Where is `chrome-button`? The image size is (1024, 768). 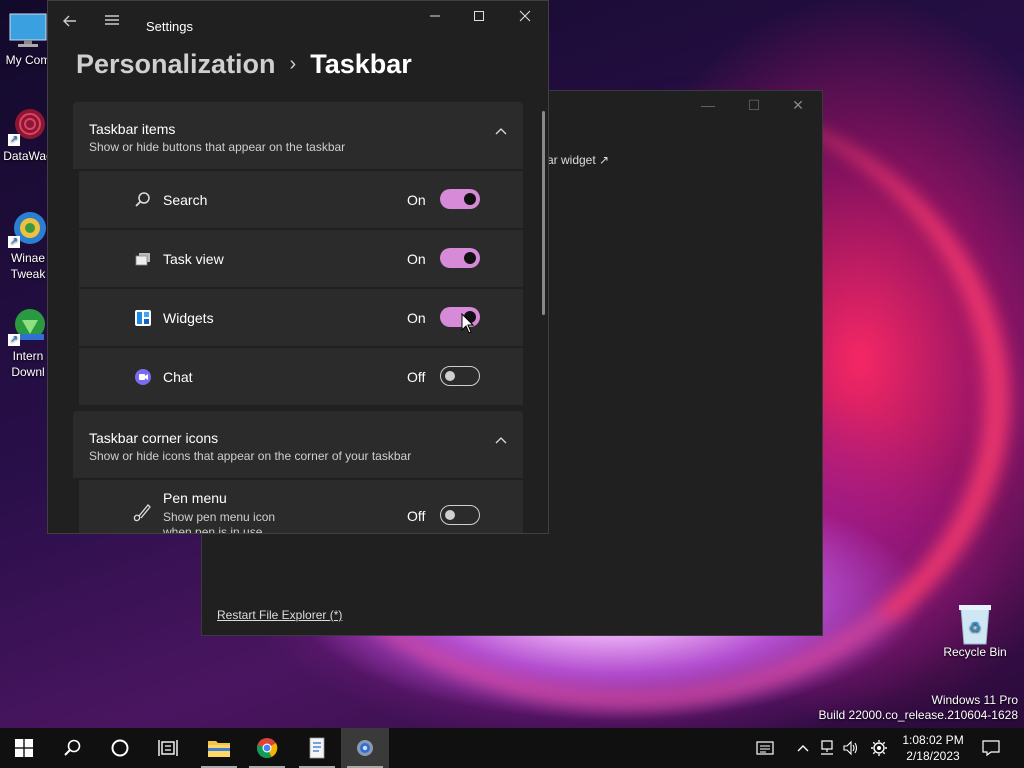 chrome-button is located at coordinates (267, 748).